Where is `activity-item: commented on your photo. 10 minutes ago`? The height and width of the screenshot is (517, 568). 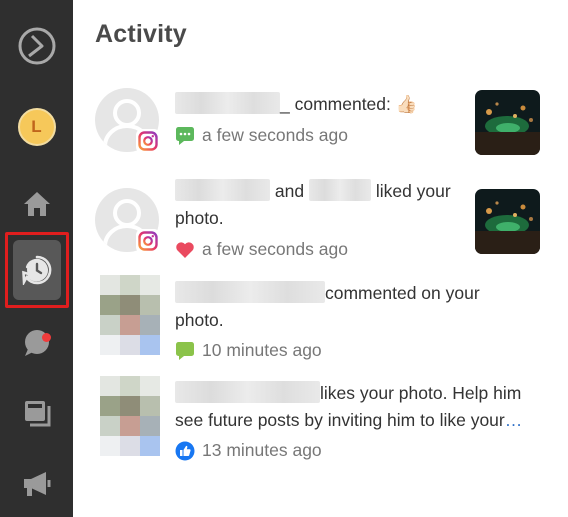 activity-item: commented on your photo. 10 minutes ago is located at coordinates (325, 320).